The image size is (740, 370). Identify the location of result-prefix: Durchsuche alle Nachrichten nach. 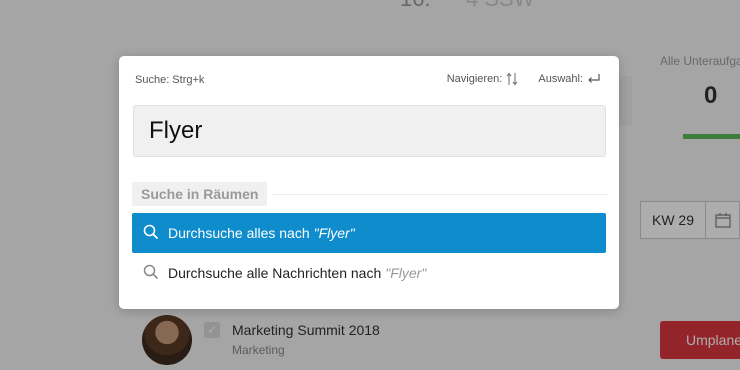
(275, 273).